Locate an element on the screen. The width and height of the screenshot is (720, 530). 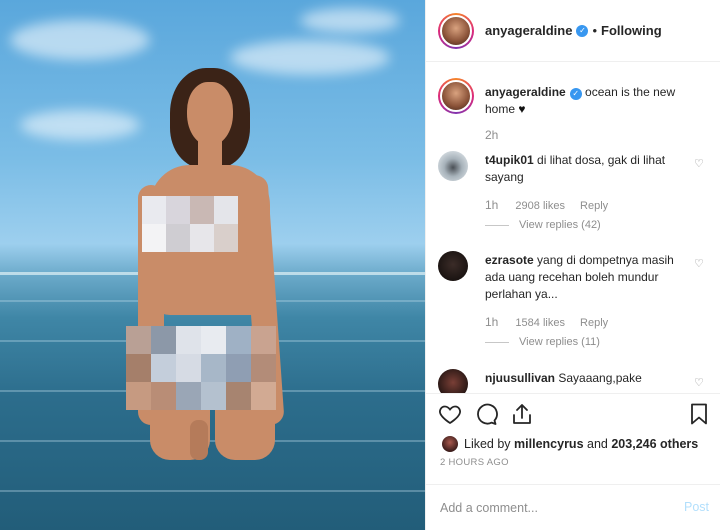
comment-username: njuusullivan is located at coordinates (520, 378).